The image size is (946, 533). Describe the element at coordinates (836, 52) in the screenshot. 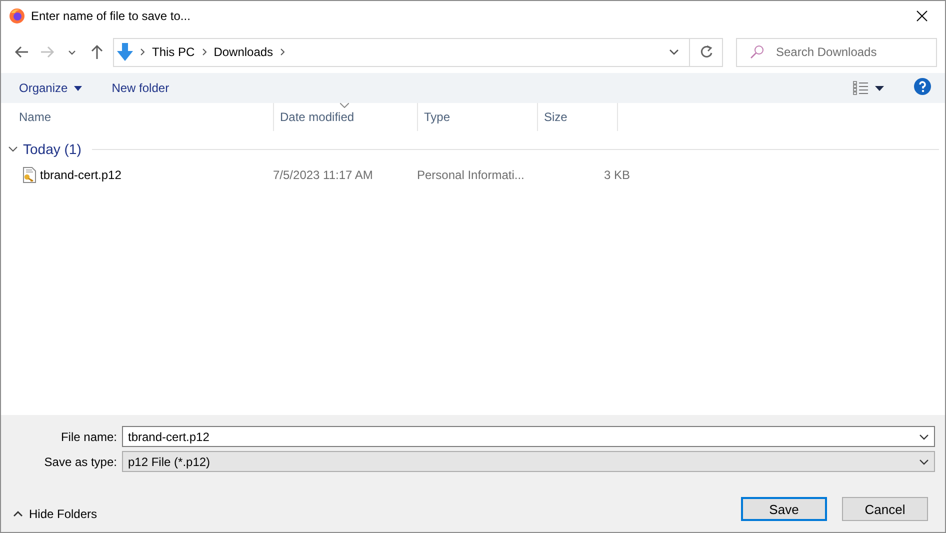

I see `search-field: Search Downloads` at that location.